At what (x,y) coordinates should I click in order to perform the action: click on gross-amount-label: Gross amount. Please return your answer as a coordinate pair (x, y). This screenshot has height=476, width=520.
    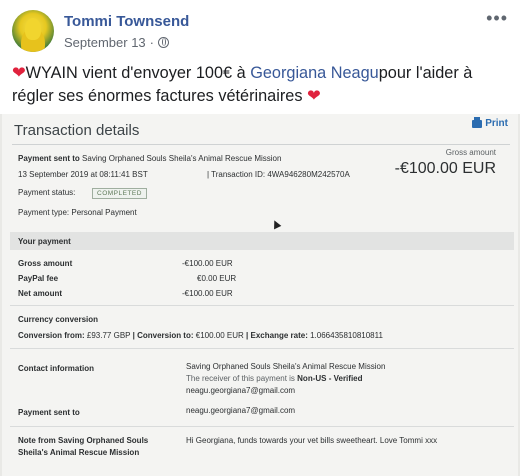
    Looking at the image, I should click on (470, 152).